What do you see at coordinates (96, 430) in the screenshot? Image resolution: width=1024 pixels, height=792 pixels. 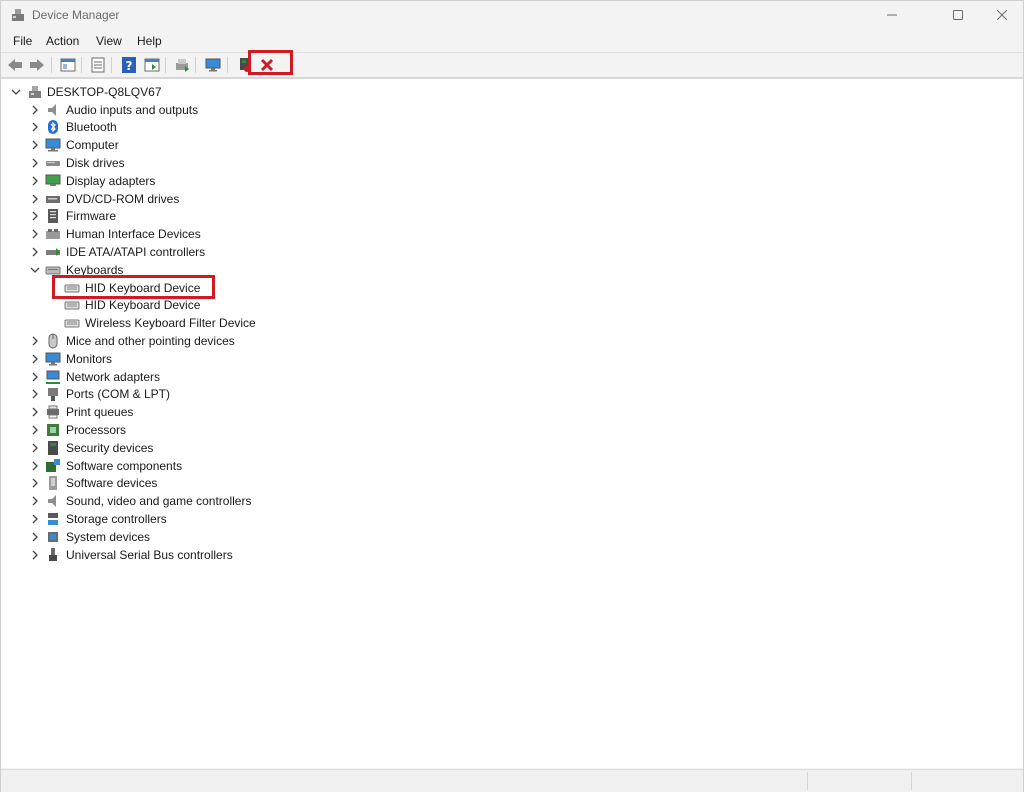 I see `tree-category-label: Processors` at bounding box center [96, 430].